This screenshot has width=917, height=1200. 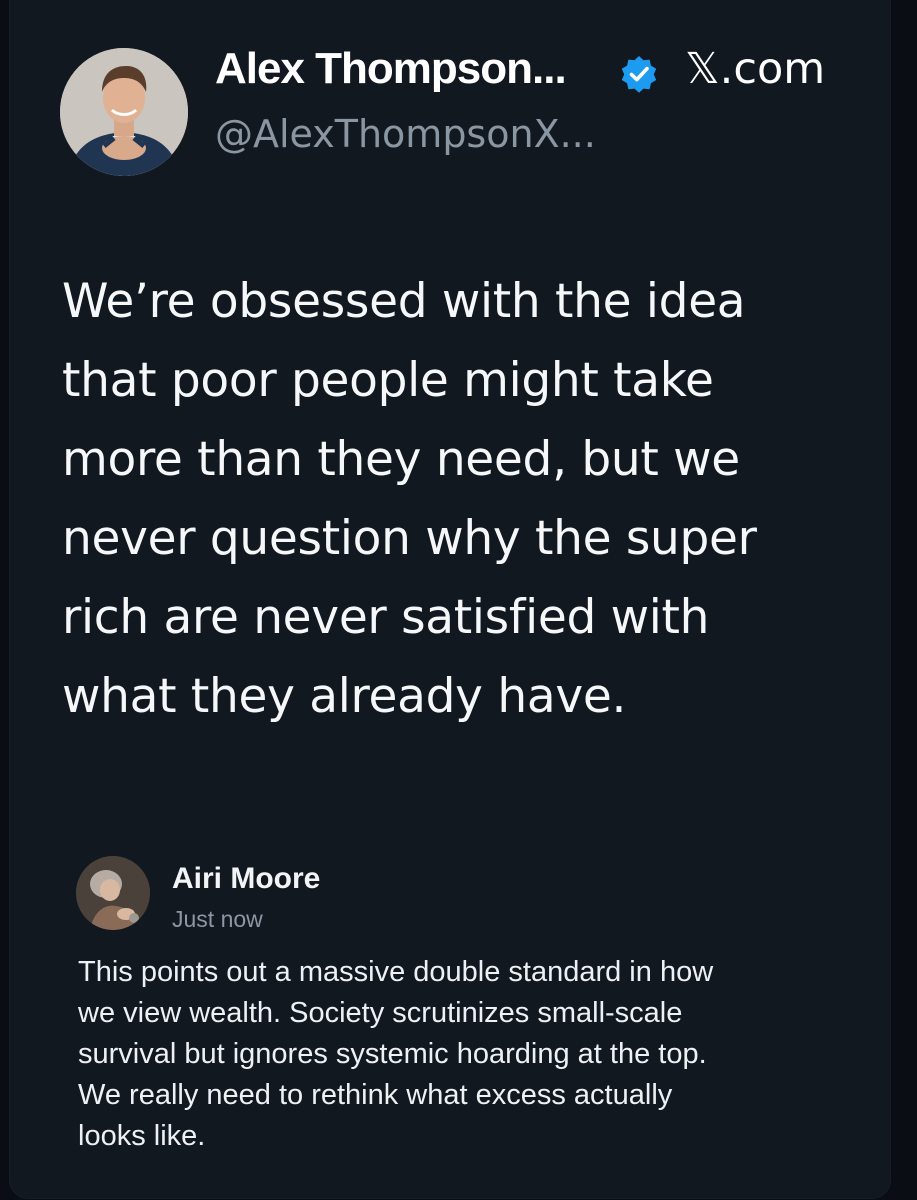 I want to click on author-avatar, so click(x=124, y=112).